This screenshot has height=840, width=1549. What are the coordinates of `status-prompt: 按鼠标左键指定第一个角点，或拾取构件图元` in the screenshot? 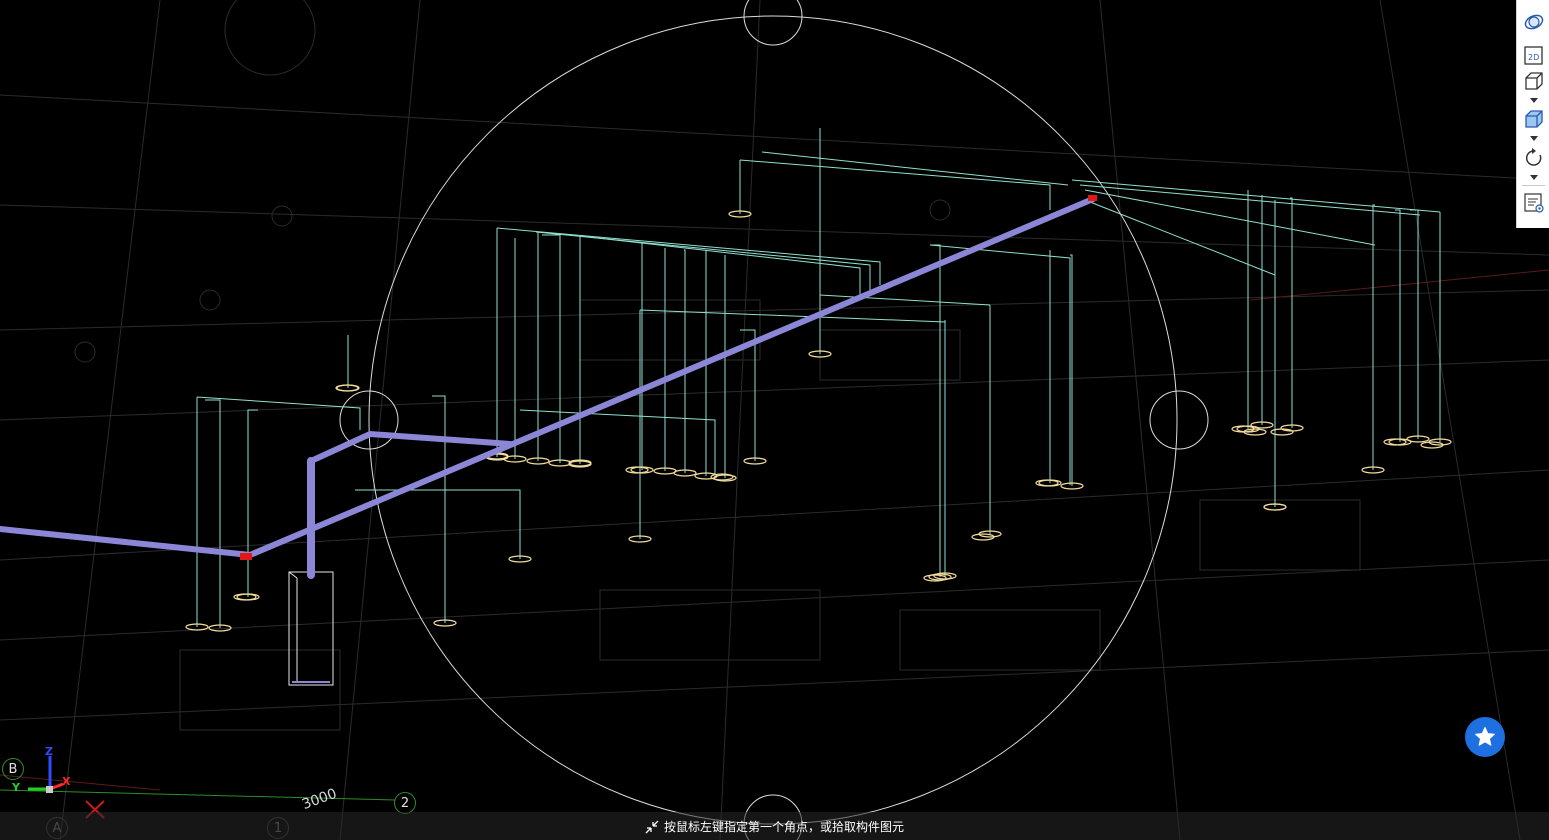 It's located at (774, 826).